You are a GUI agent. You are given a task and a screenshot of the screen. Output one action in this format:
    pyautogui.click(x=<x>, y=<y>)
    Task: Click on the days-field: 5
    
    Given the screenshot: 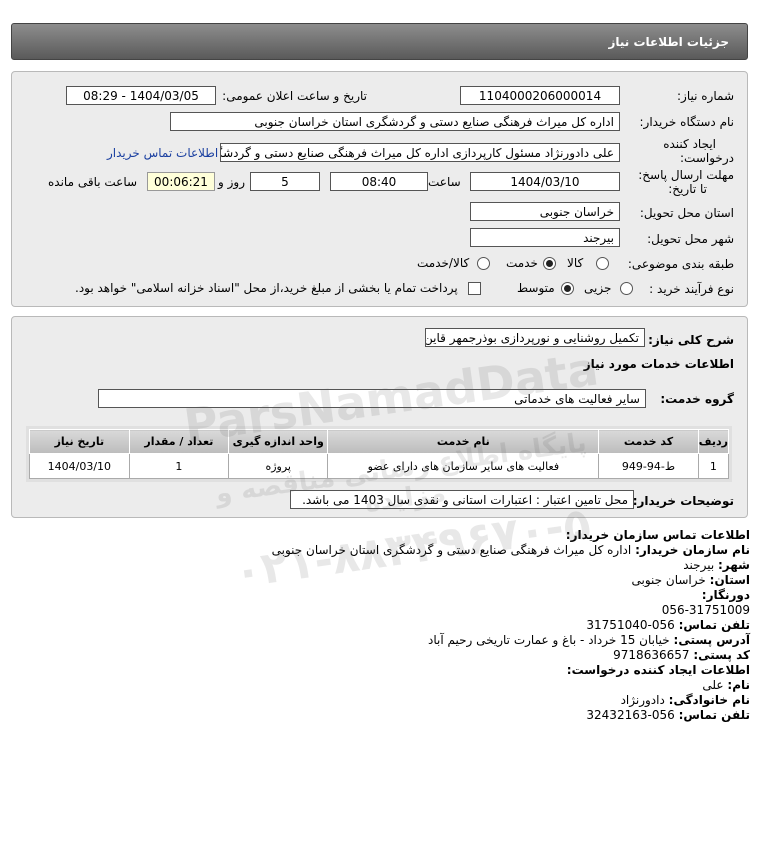 What is the action you would take?
    pyautogui.click(x=285, y=181)
    